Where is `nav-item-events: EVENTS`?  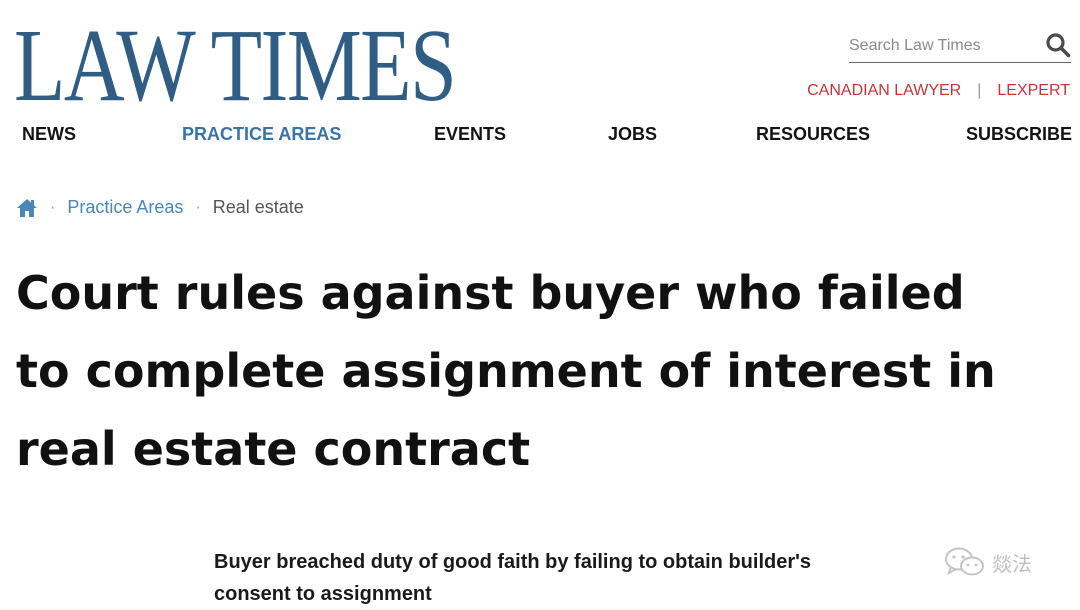 nav-item-events: EVENTS is located at coordinates (470, 134).